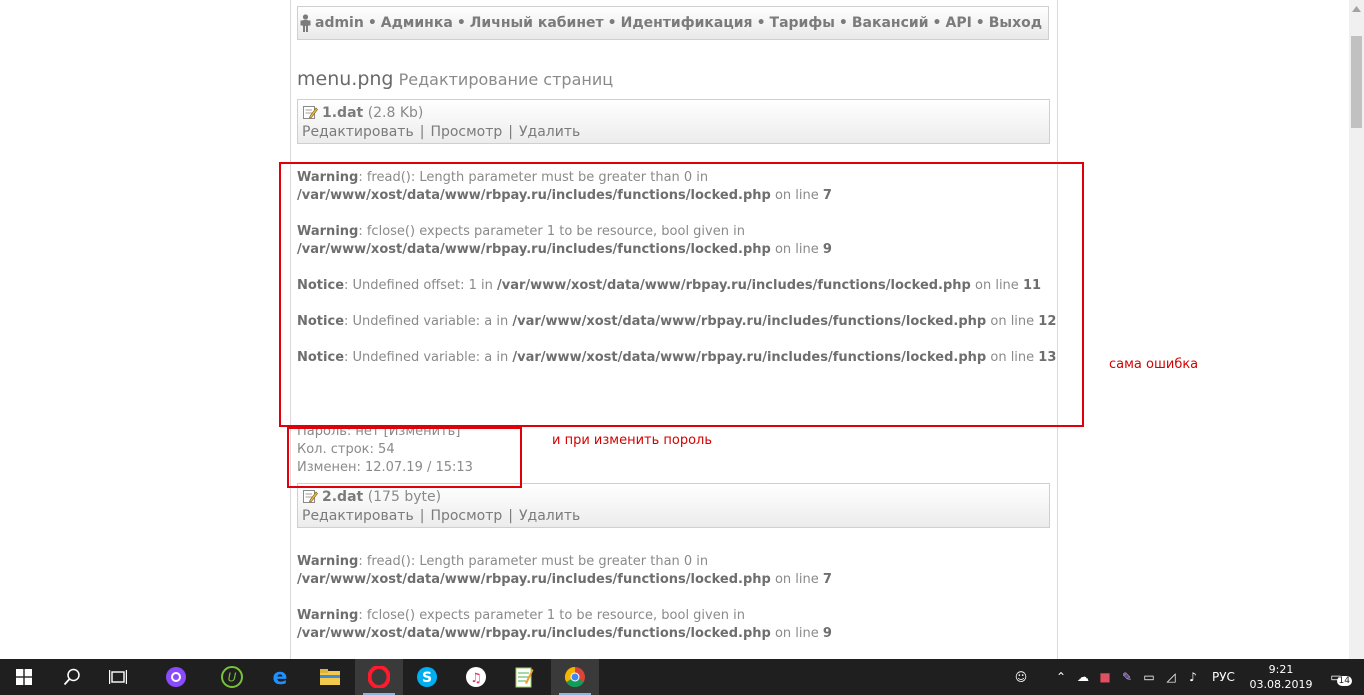 This screenshot has width=1364, height=695. Describe the element at coordinates (1021, 677) in the screenshot. I see `people-icon: ☺` at that location.